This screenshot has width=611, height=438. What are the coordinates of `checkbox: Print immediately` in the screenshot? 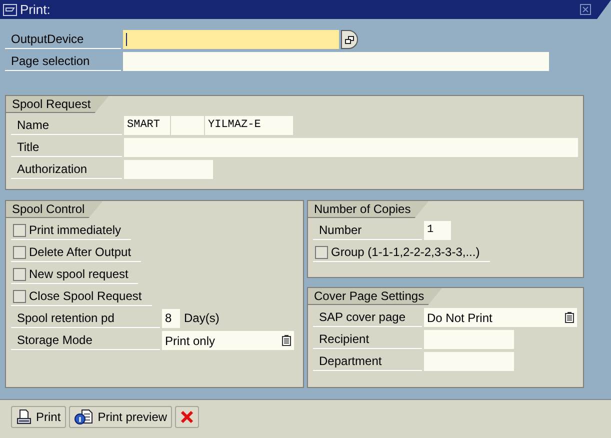 It's located at (71, 230).